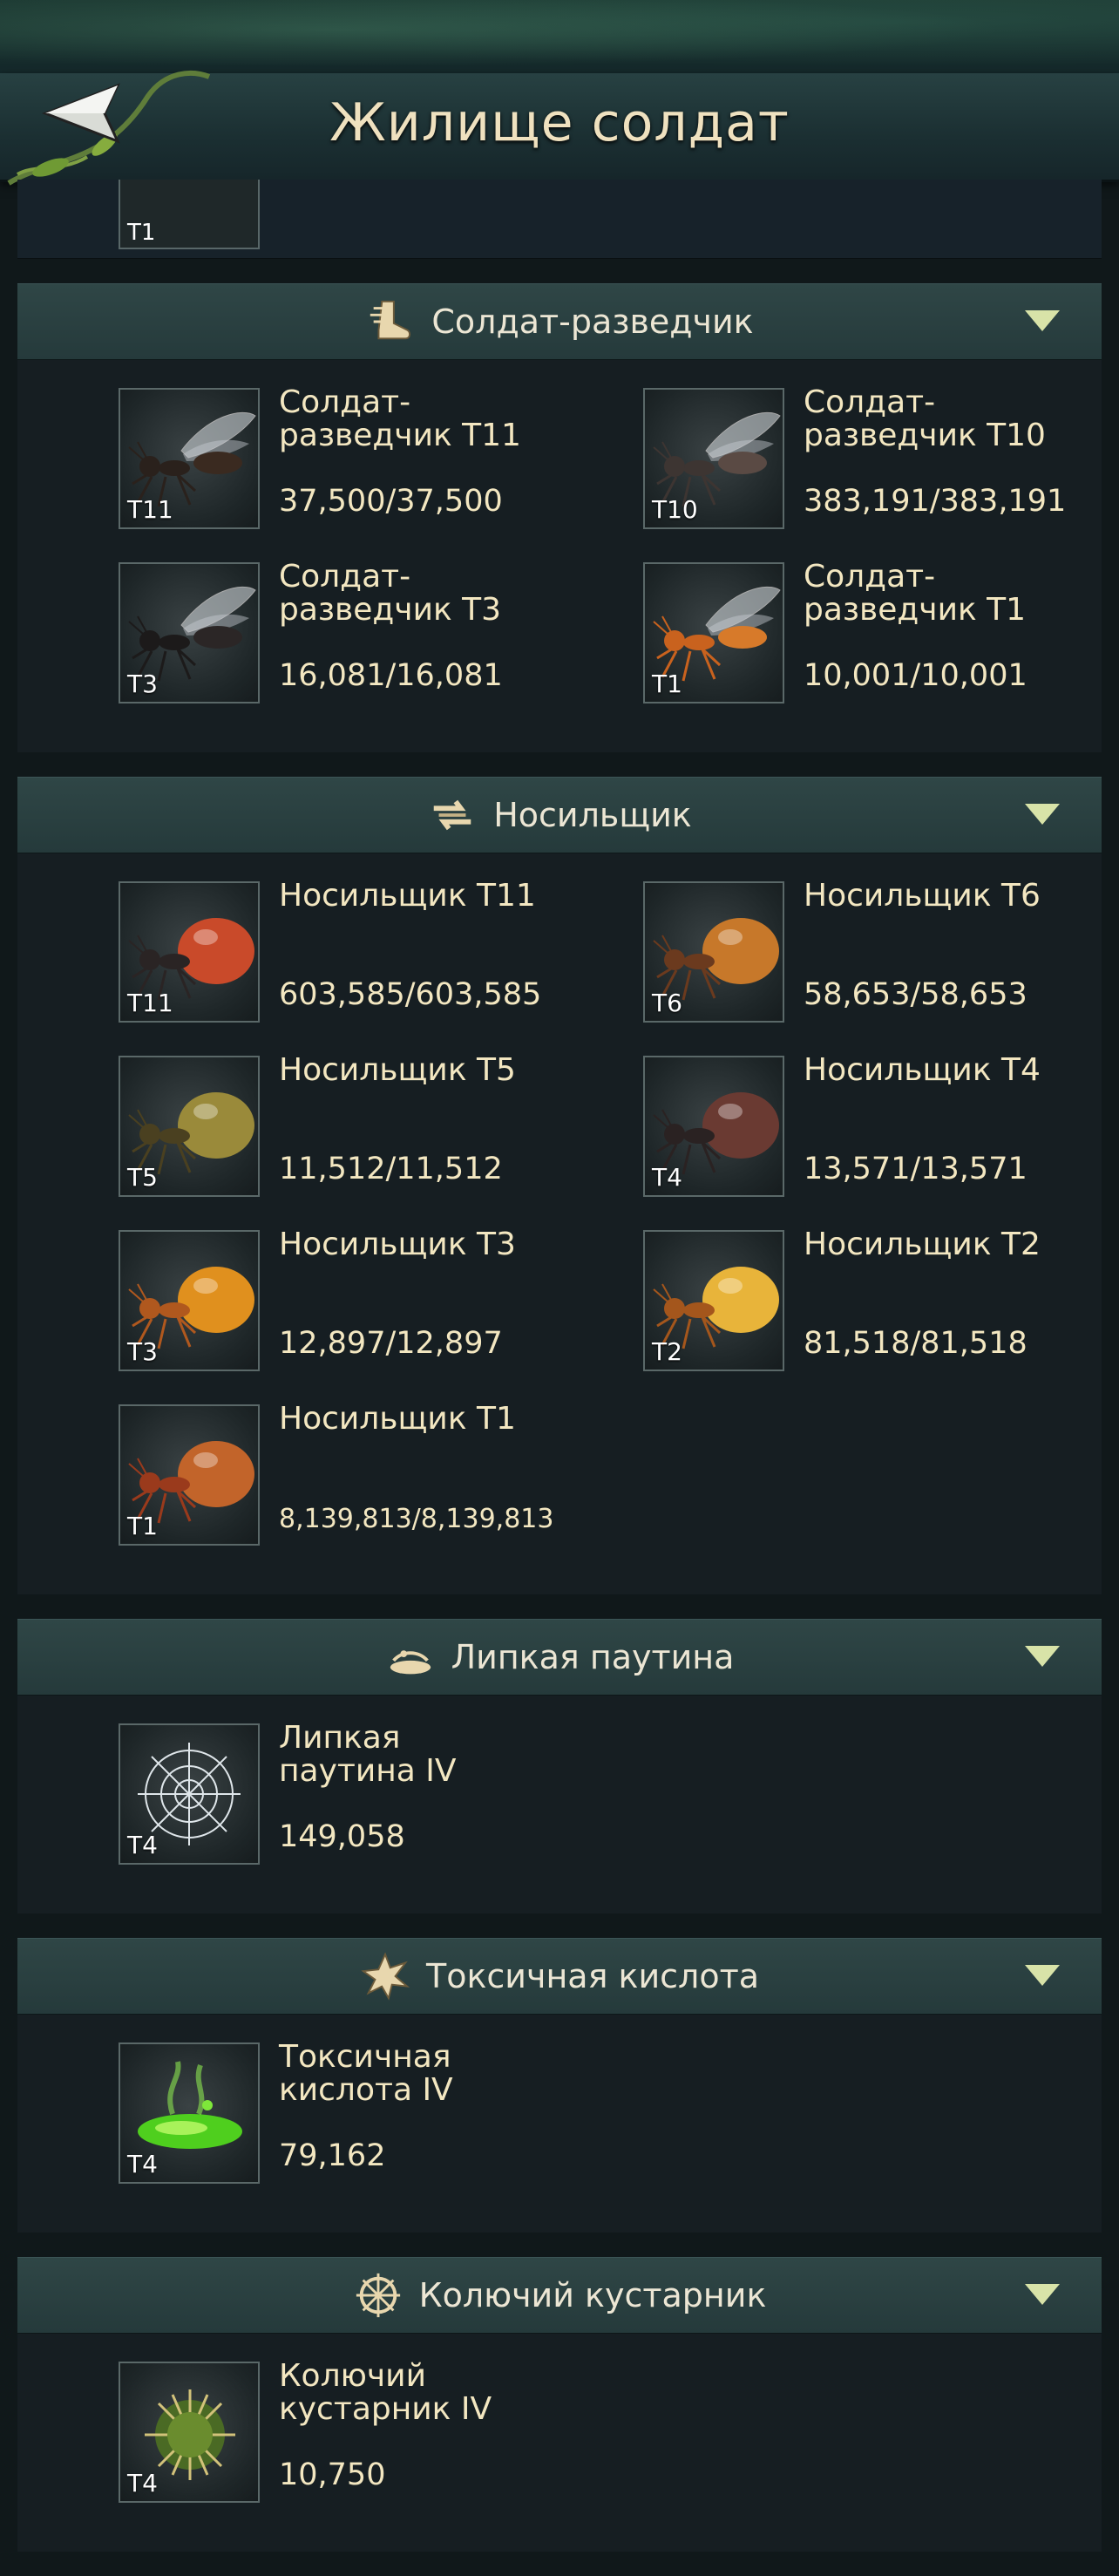 The height and width of the screenshot is (2576, 1119). What do you see at coordinates (713, 952) in the screenshot?
I see `unit-thumbnail: T6` at bounding box center [713, 952].